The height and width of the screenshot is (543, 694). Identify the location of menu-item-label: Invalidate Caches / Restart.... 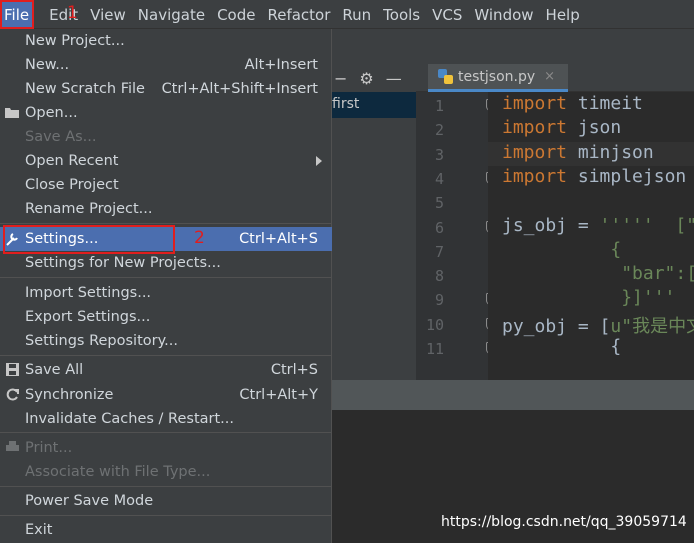
(129, 419).